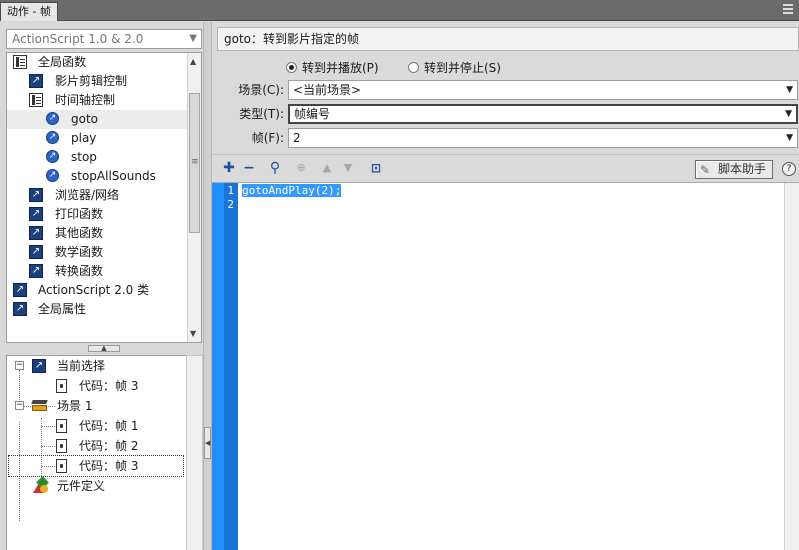  I want to click on toolbox-item-stop: ↗ stop, so click(97, 157).